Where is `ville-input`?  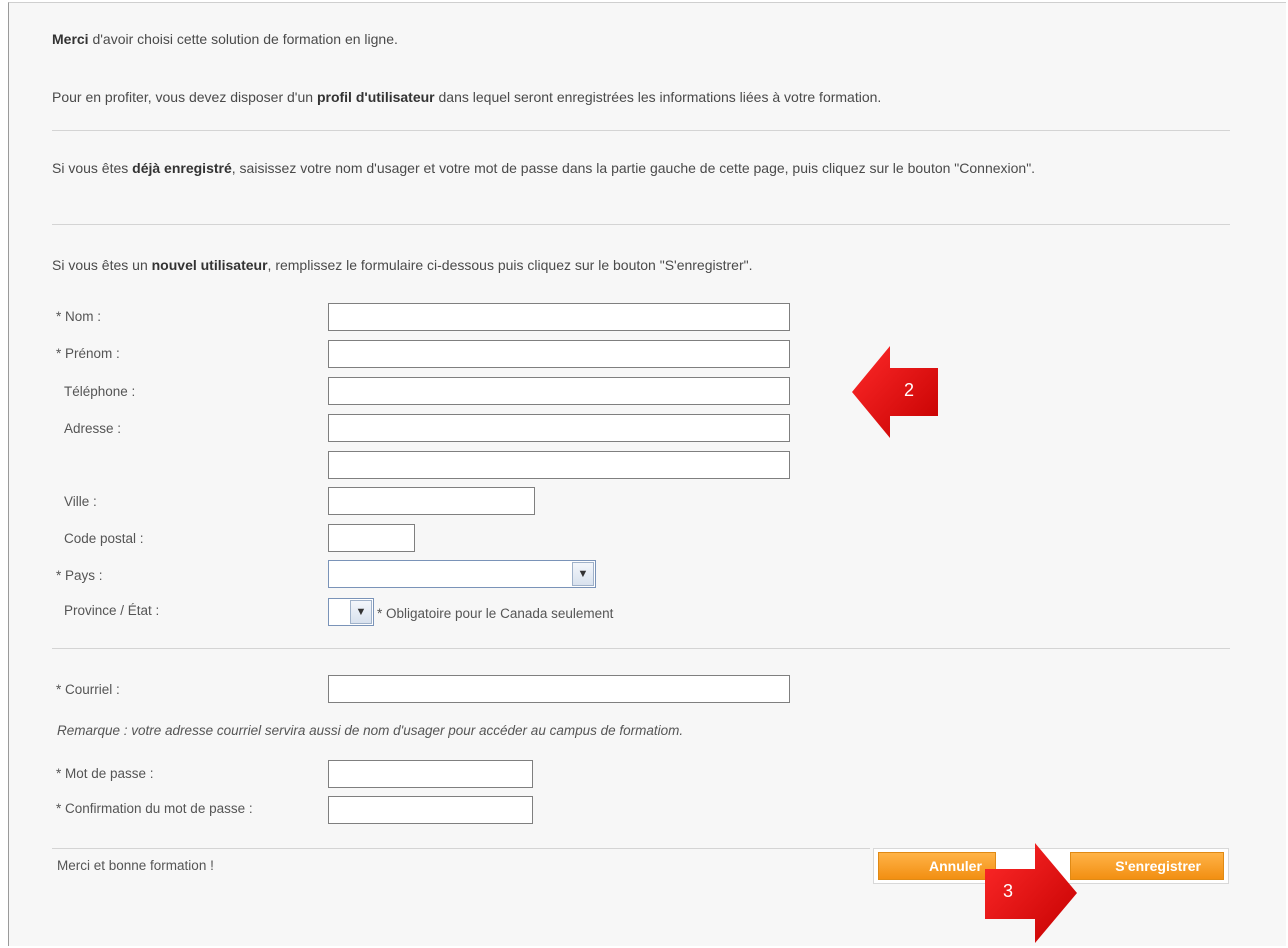
ville-input is located at coordinates (431, 501).